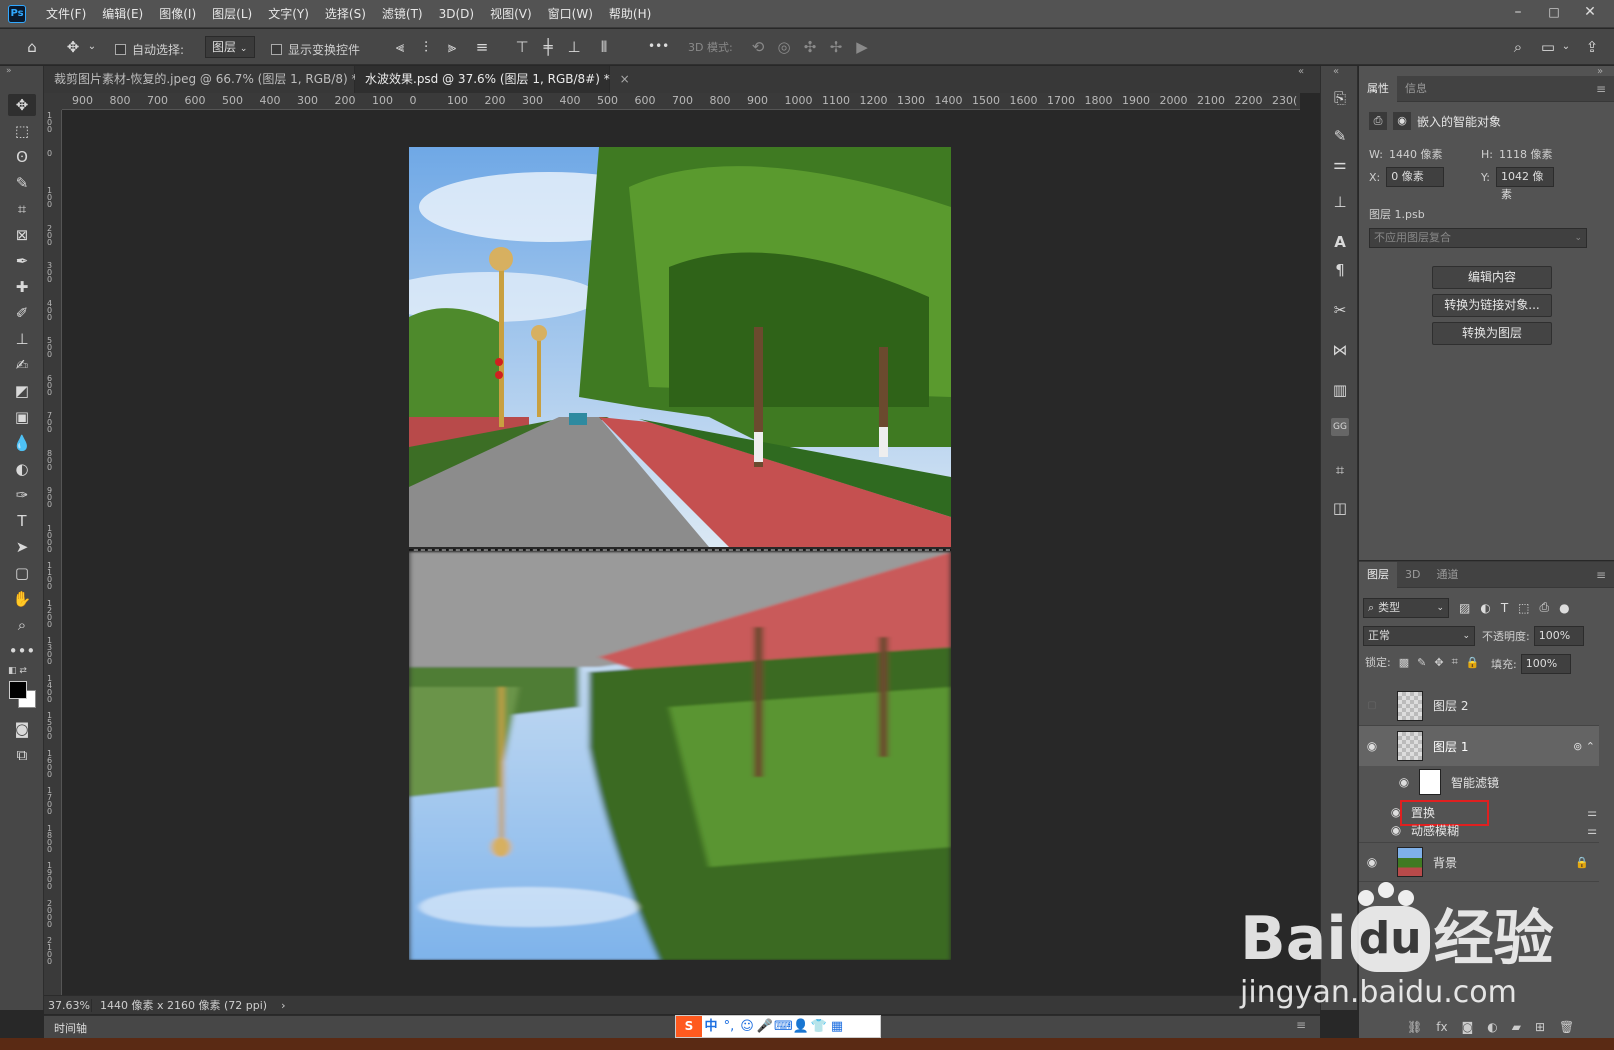 Image resolution: width=1614 pixels, height=1050 pixels. I want to click on filter-adjustment-icon: ◐, so click(1485, 608).